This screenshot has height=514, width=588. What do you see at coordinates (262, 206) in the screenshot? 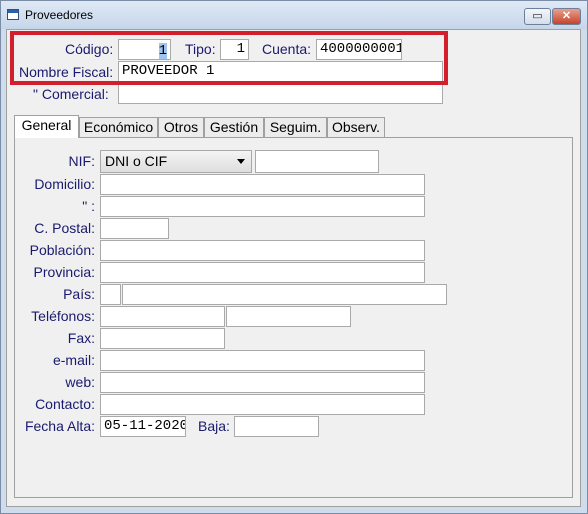
I see `domicilio2-field` at bounding box center [262, 206].